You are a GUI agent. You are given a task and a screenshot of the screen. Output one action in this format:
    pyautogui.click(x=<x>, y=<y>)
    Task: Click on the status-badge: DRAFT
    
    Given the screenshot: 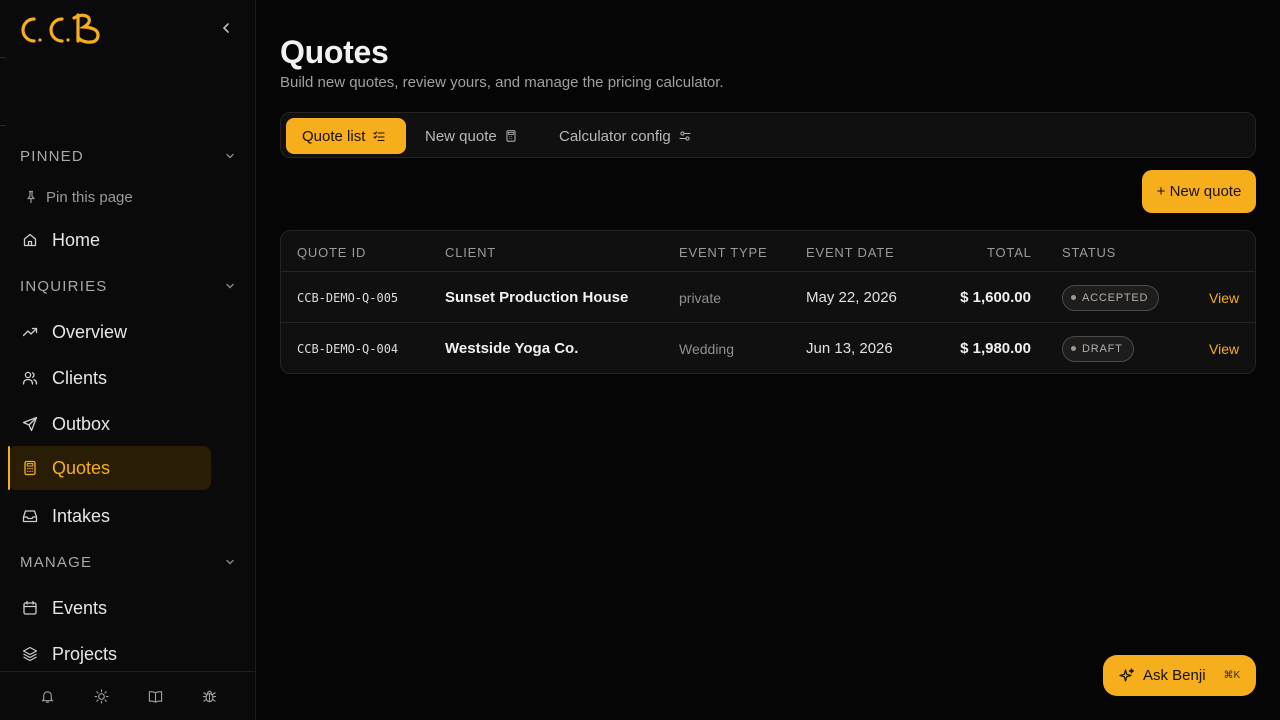 What is the action you would take?
    pyautogui.click(x=1098, y=348)
    